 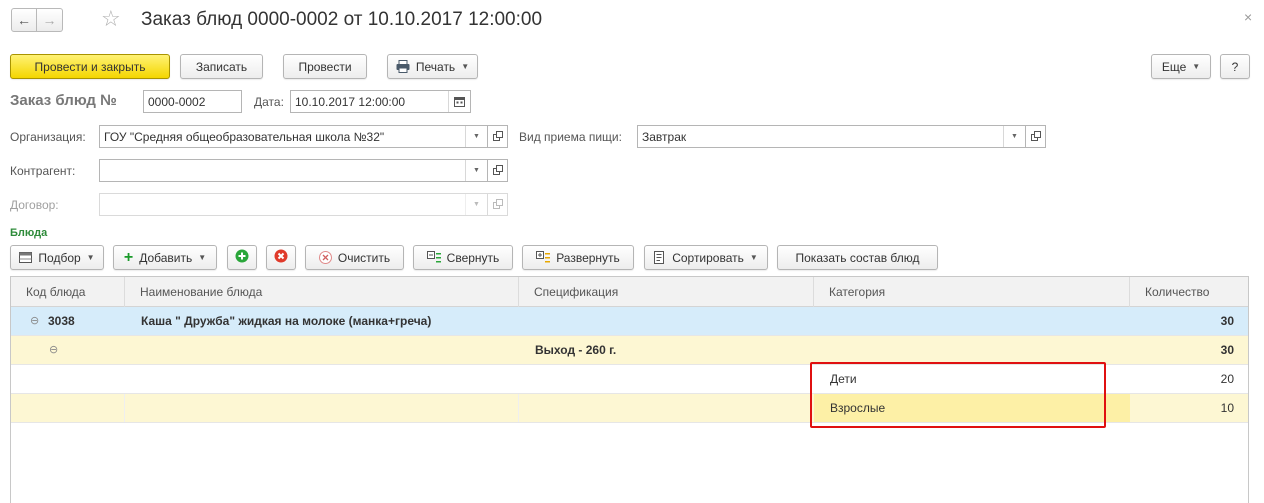 What do you see at coordinates (576, 350) in the screenshot?
I see `cell-spec: Выход - 260 г.` at bounding box center [576, 350].